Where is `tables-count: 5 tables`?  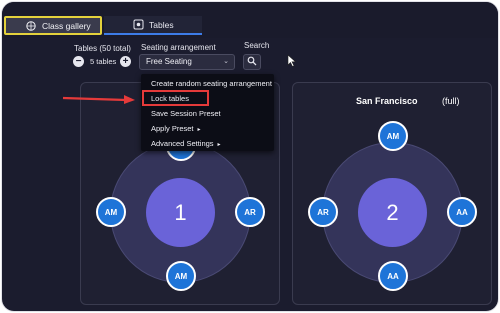 tables-count: 5 tables is located at coordinates (103, 61).